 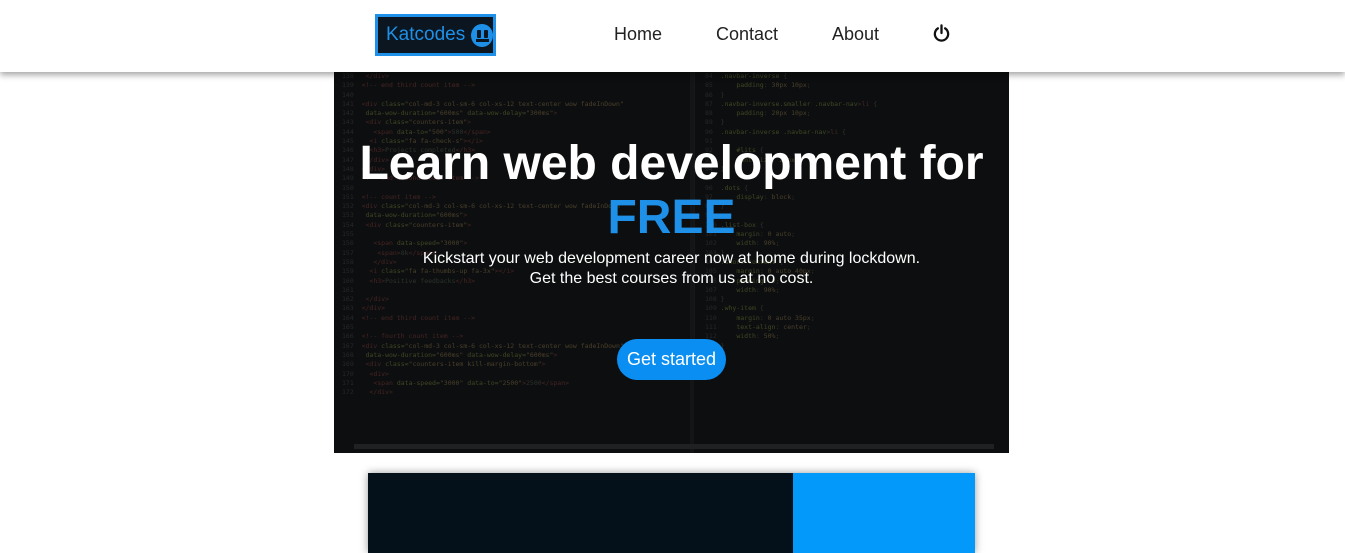 What do you see at coordinates (855, 34) in the screenshot?
I see `nav-about-link: About` at bounding box center [855, 34].